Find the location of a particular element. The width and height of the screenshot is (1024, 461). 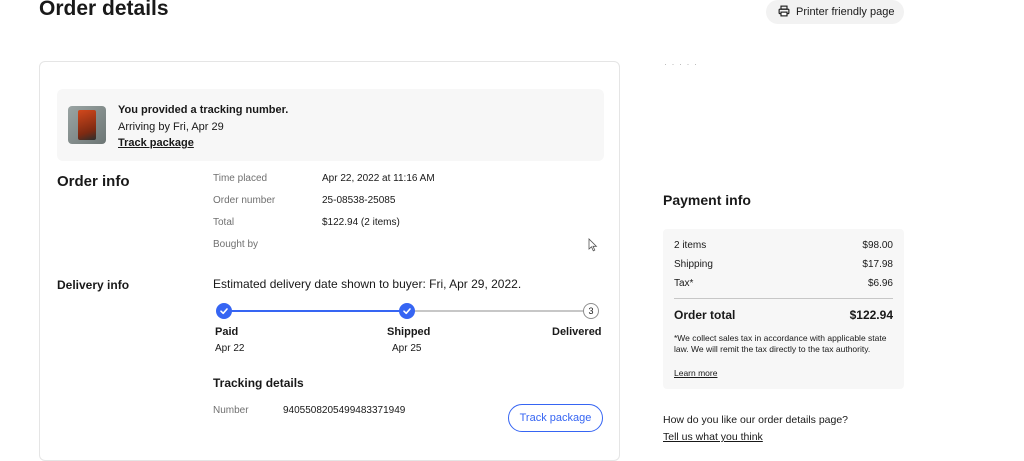

order-info-heading: Order info is located at coordinates (93, 181).